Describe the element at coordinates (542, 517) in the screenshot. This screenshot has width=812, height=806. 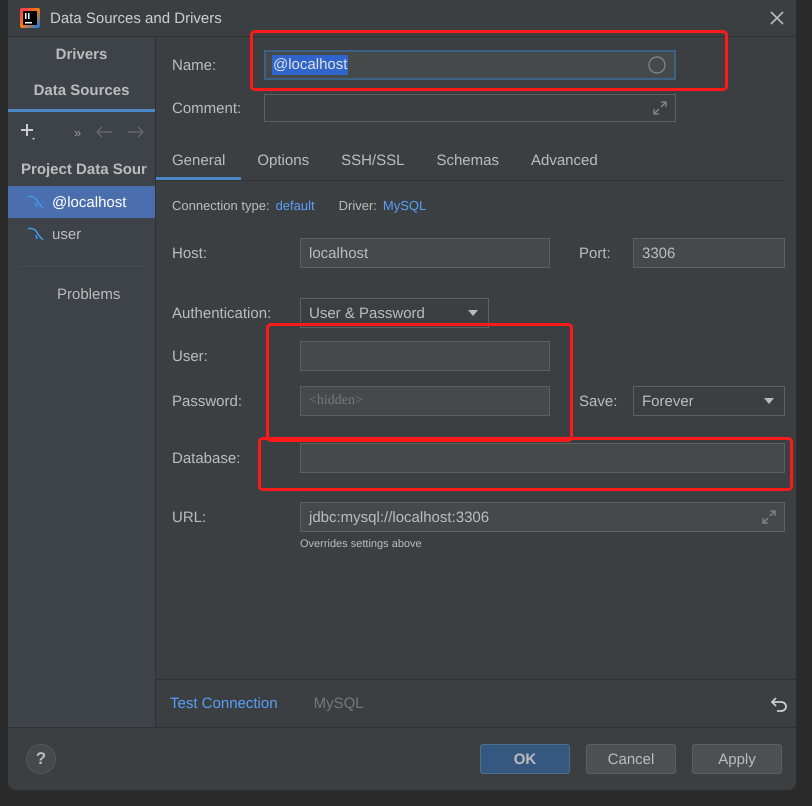
I see `url-field: jdbc:mysql://localhost:3306` at that location.